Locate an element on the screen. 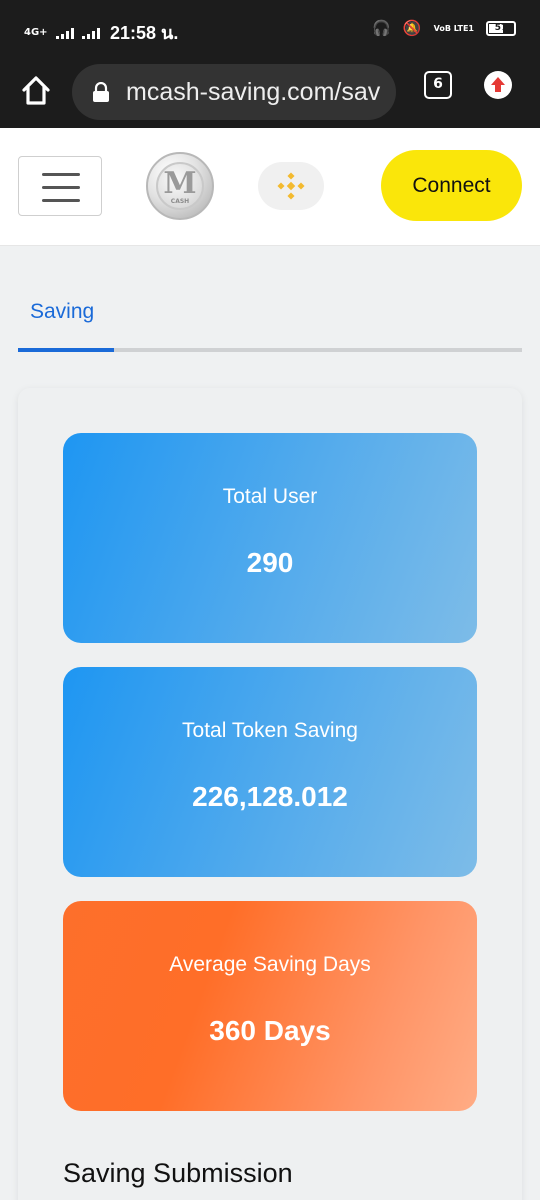  status-bar: 4G+ 21:58 น. 🎧 🔕 VoB LTE1 57 is located at coordinates (270, 30).